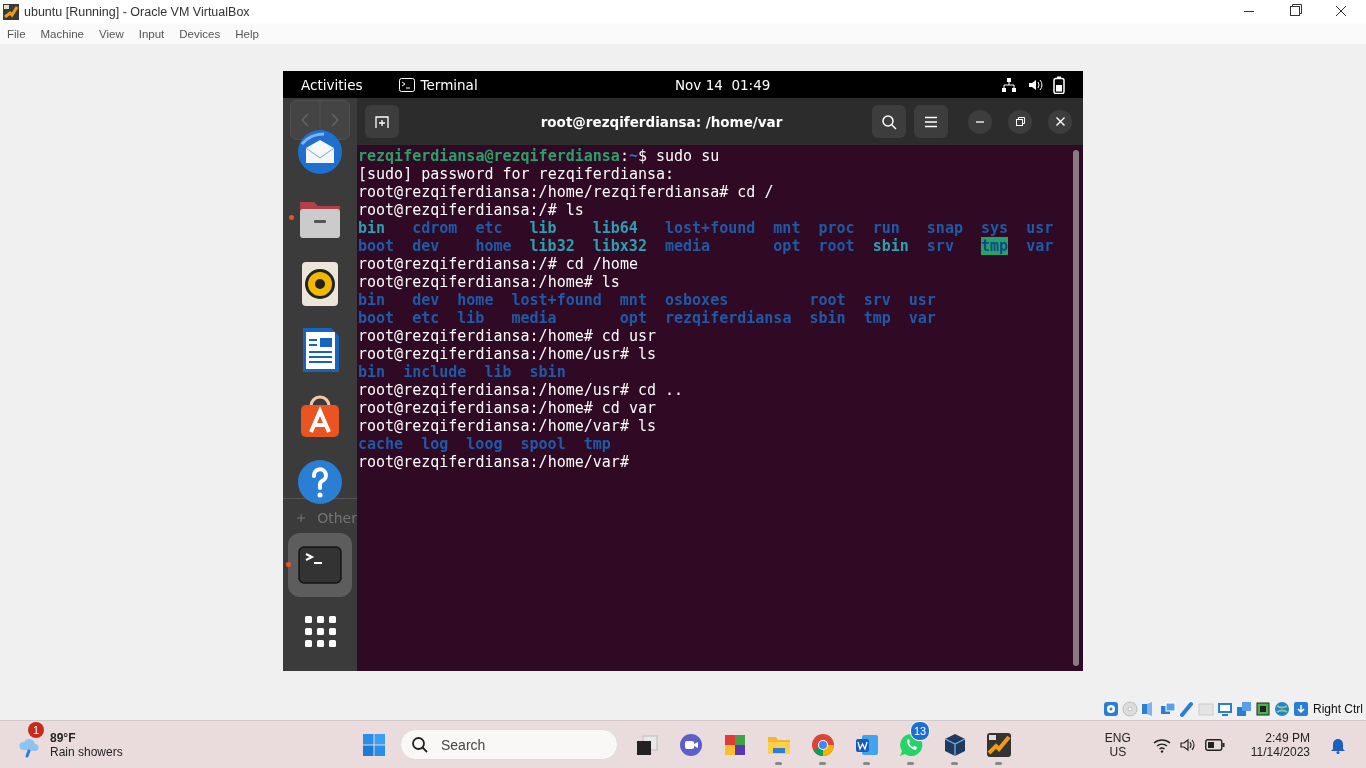  What do you see at coordinates (507, 426) in the screenshot?
I see `terminal-line: root@rezqiferdiansa:/home/var# ls` at bounding box center [507, 426].